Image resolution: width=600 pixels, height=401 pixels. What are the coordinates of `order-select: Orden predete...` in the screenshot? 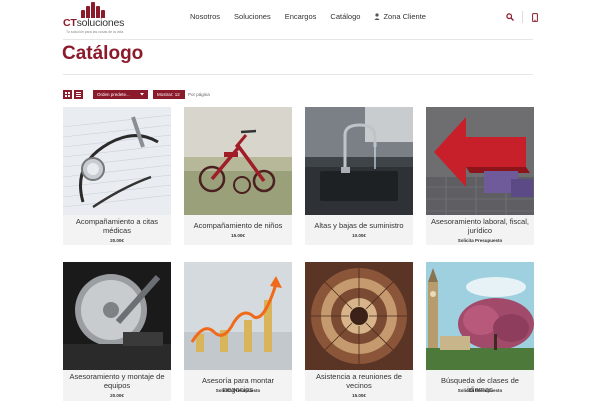 It's located at (120, 94).